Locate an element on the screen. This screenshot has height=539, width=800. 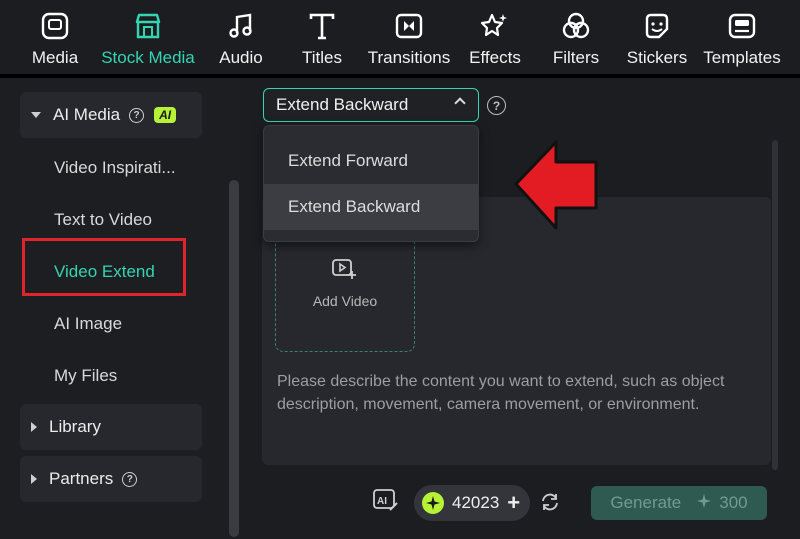
group-label: Partners is located at coordinates (81, 478).